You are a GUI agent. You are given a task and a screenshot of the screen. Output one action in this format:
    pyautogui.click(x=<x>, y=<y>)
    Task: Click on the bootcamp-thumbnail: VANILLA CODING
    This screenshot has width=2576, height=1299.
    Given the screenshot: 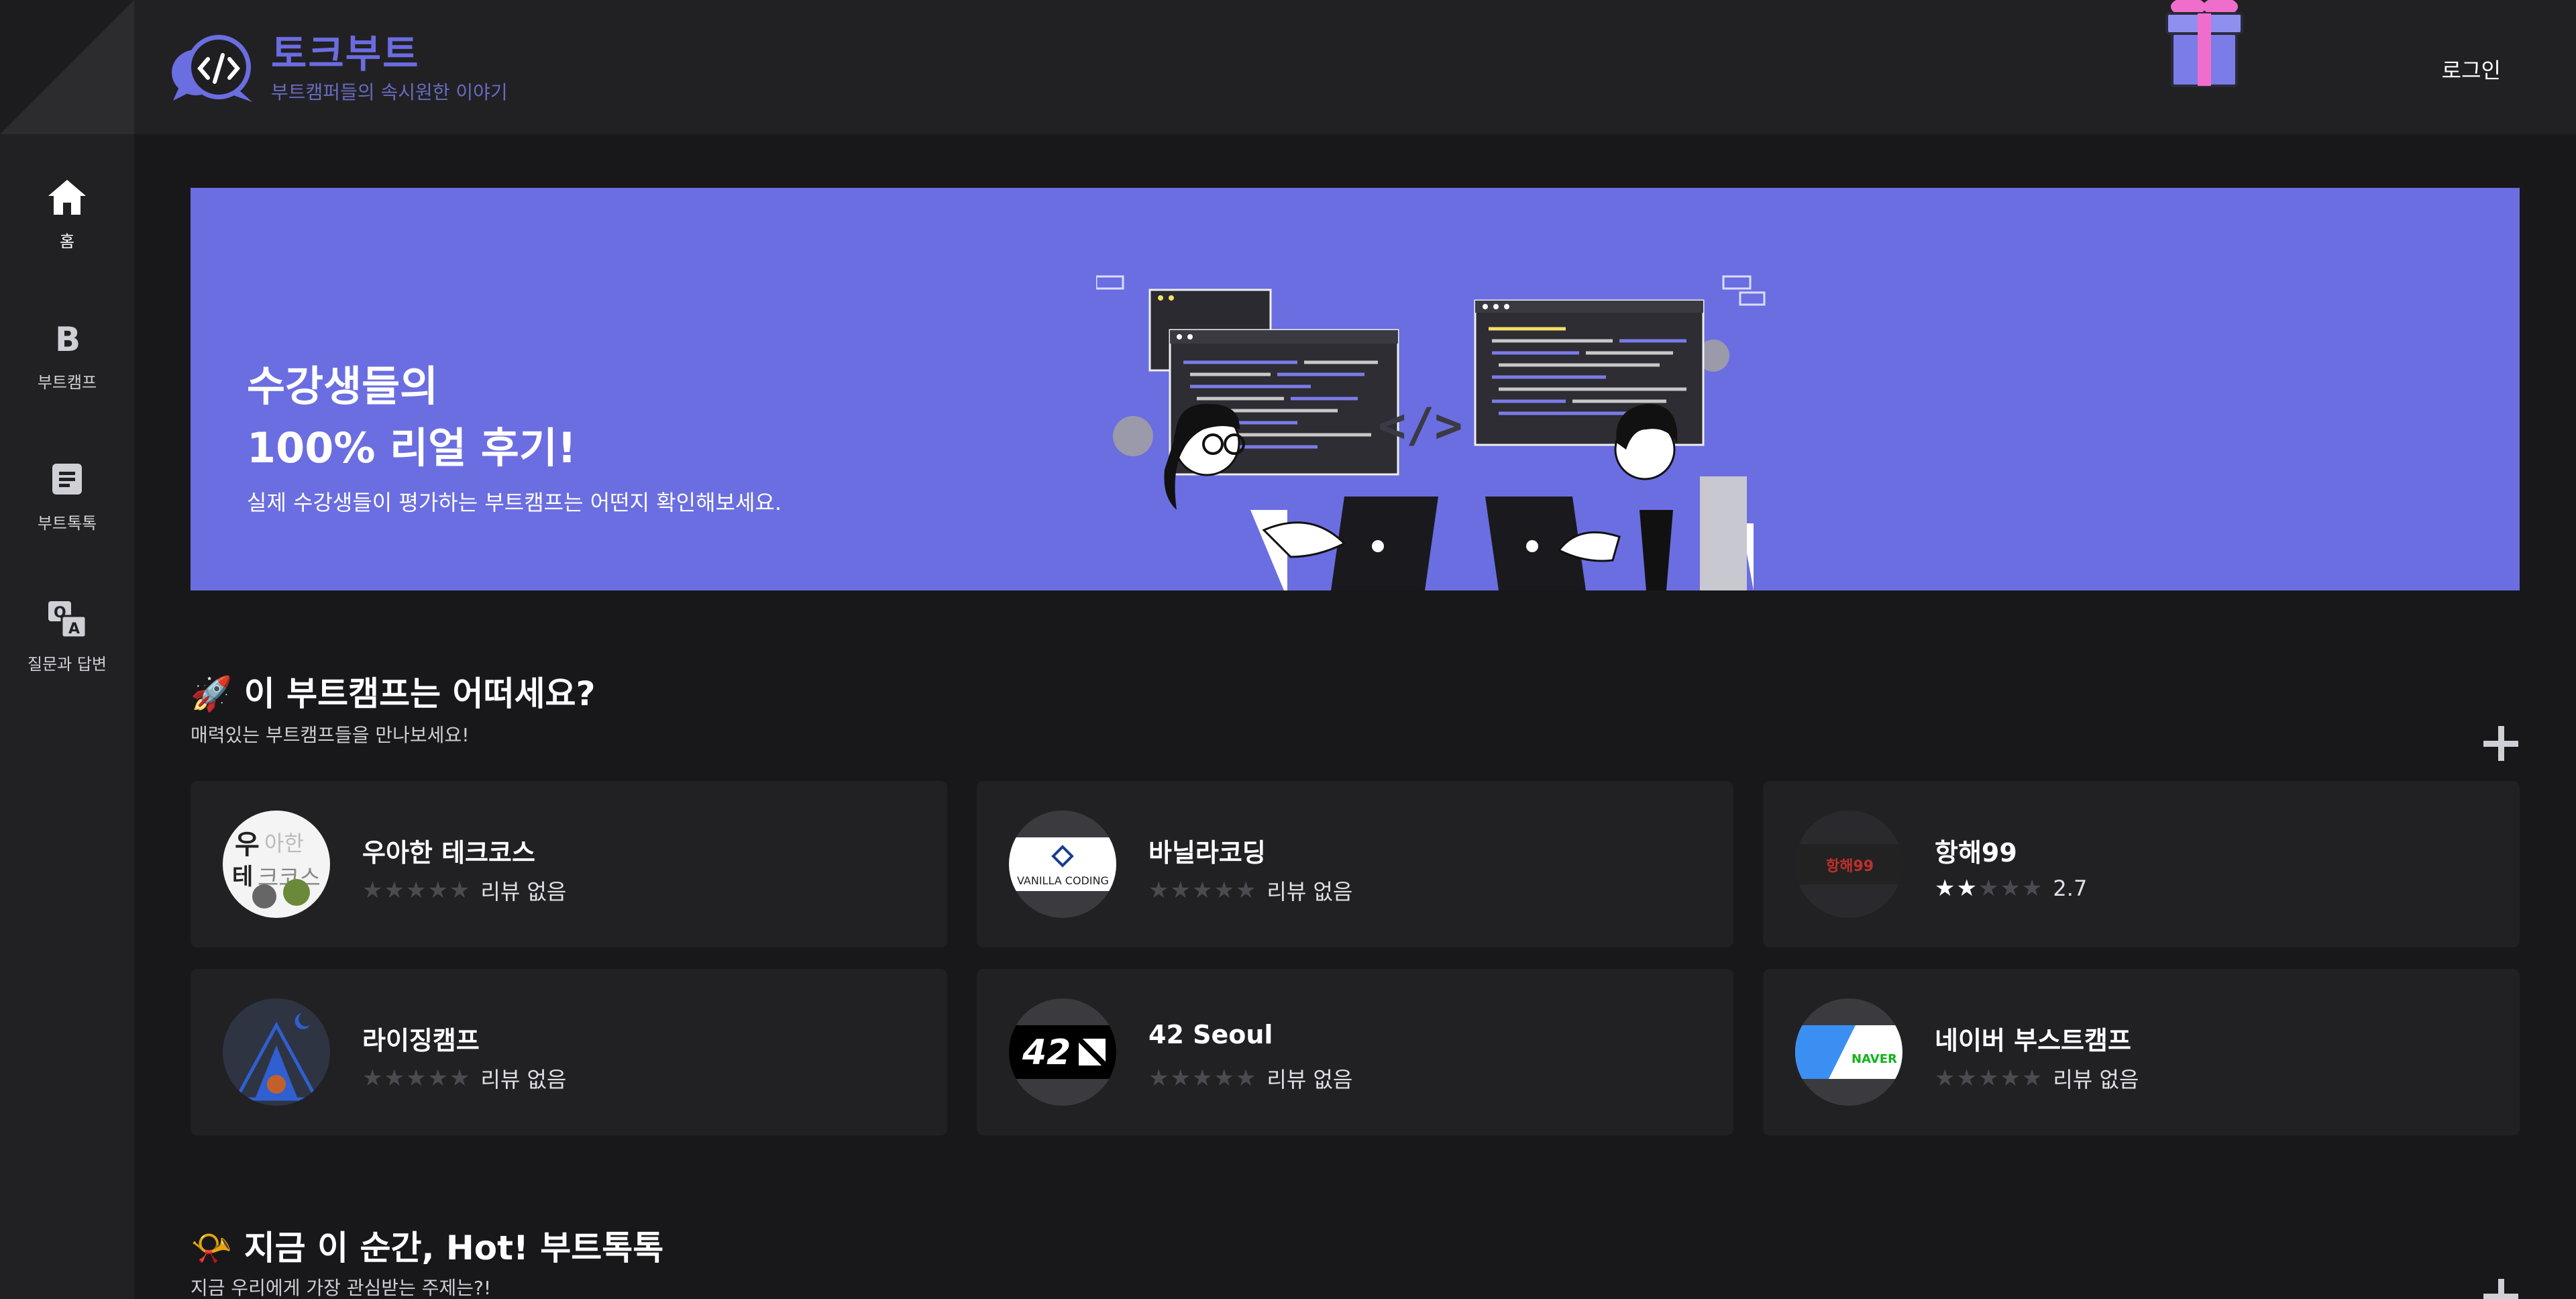 What is the action you would take?
    pyautogui.click(x=1062, y=864)
    